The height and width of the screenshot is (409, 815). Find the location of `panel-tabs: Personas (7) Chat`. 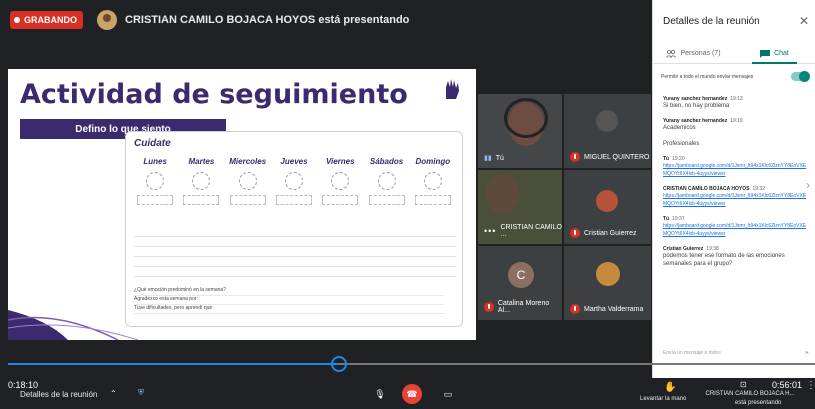

panel-tabs: Personas (7) Chat is located at coordinates (734, 54).